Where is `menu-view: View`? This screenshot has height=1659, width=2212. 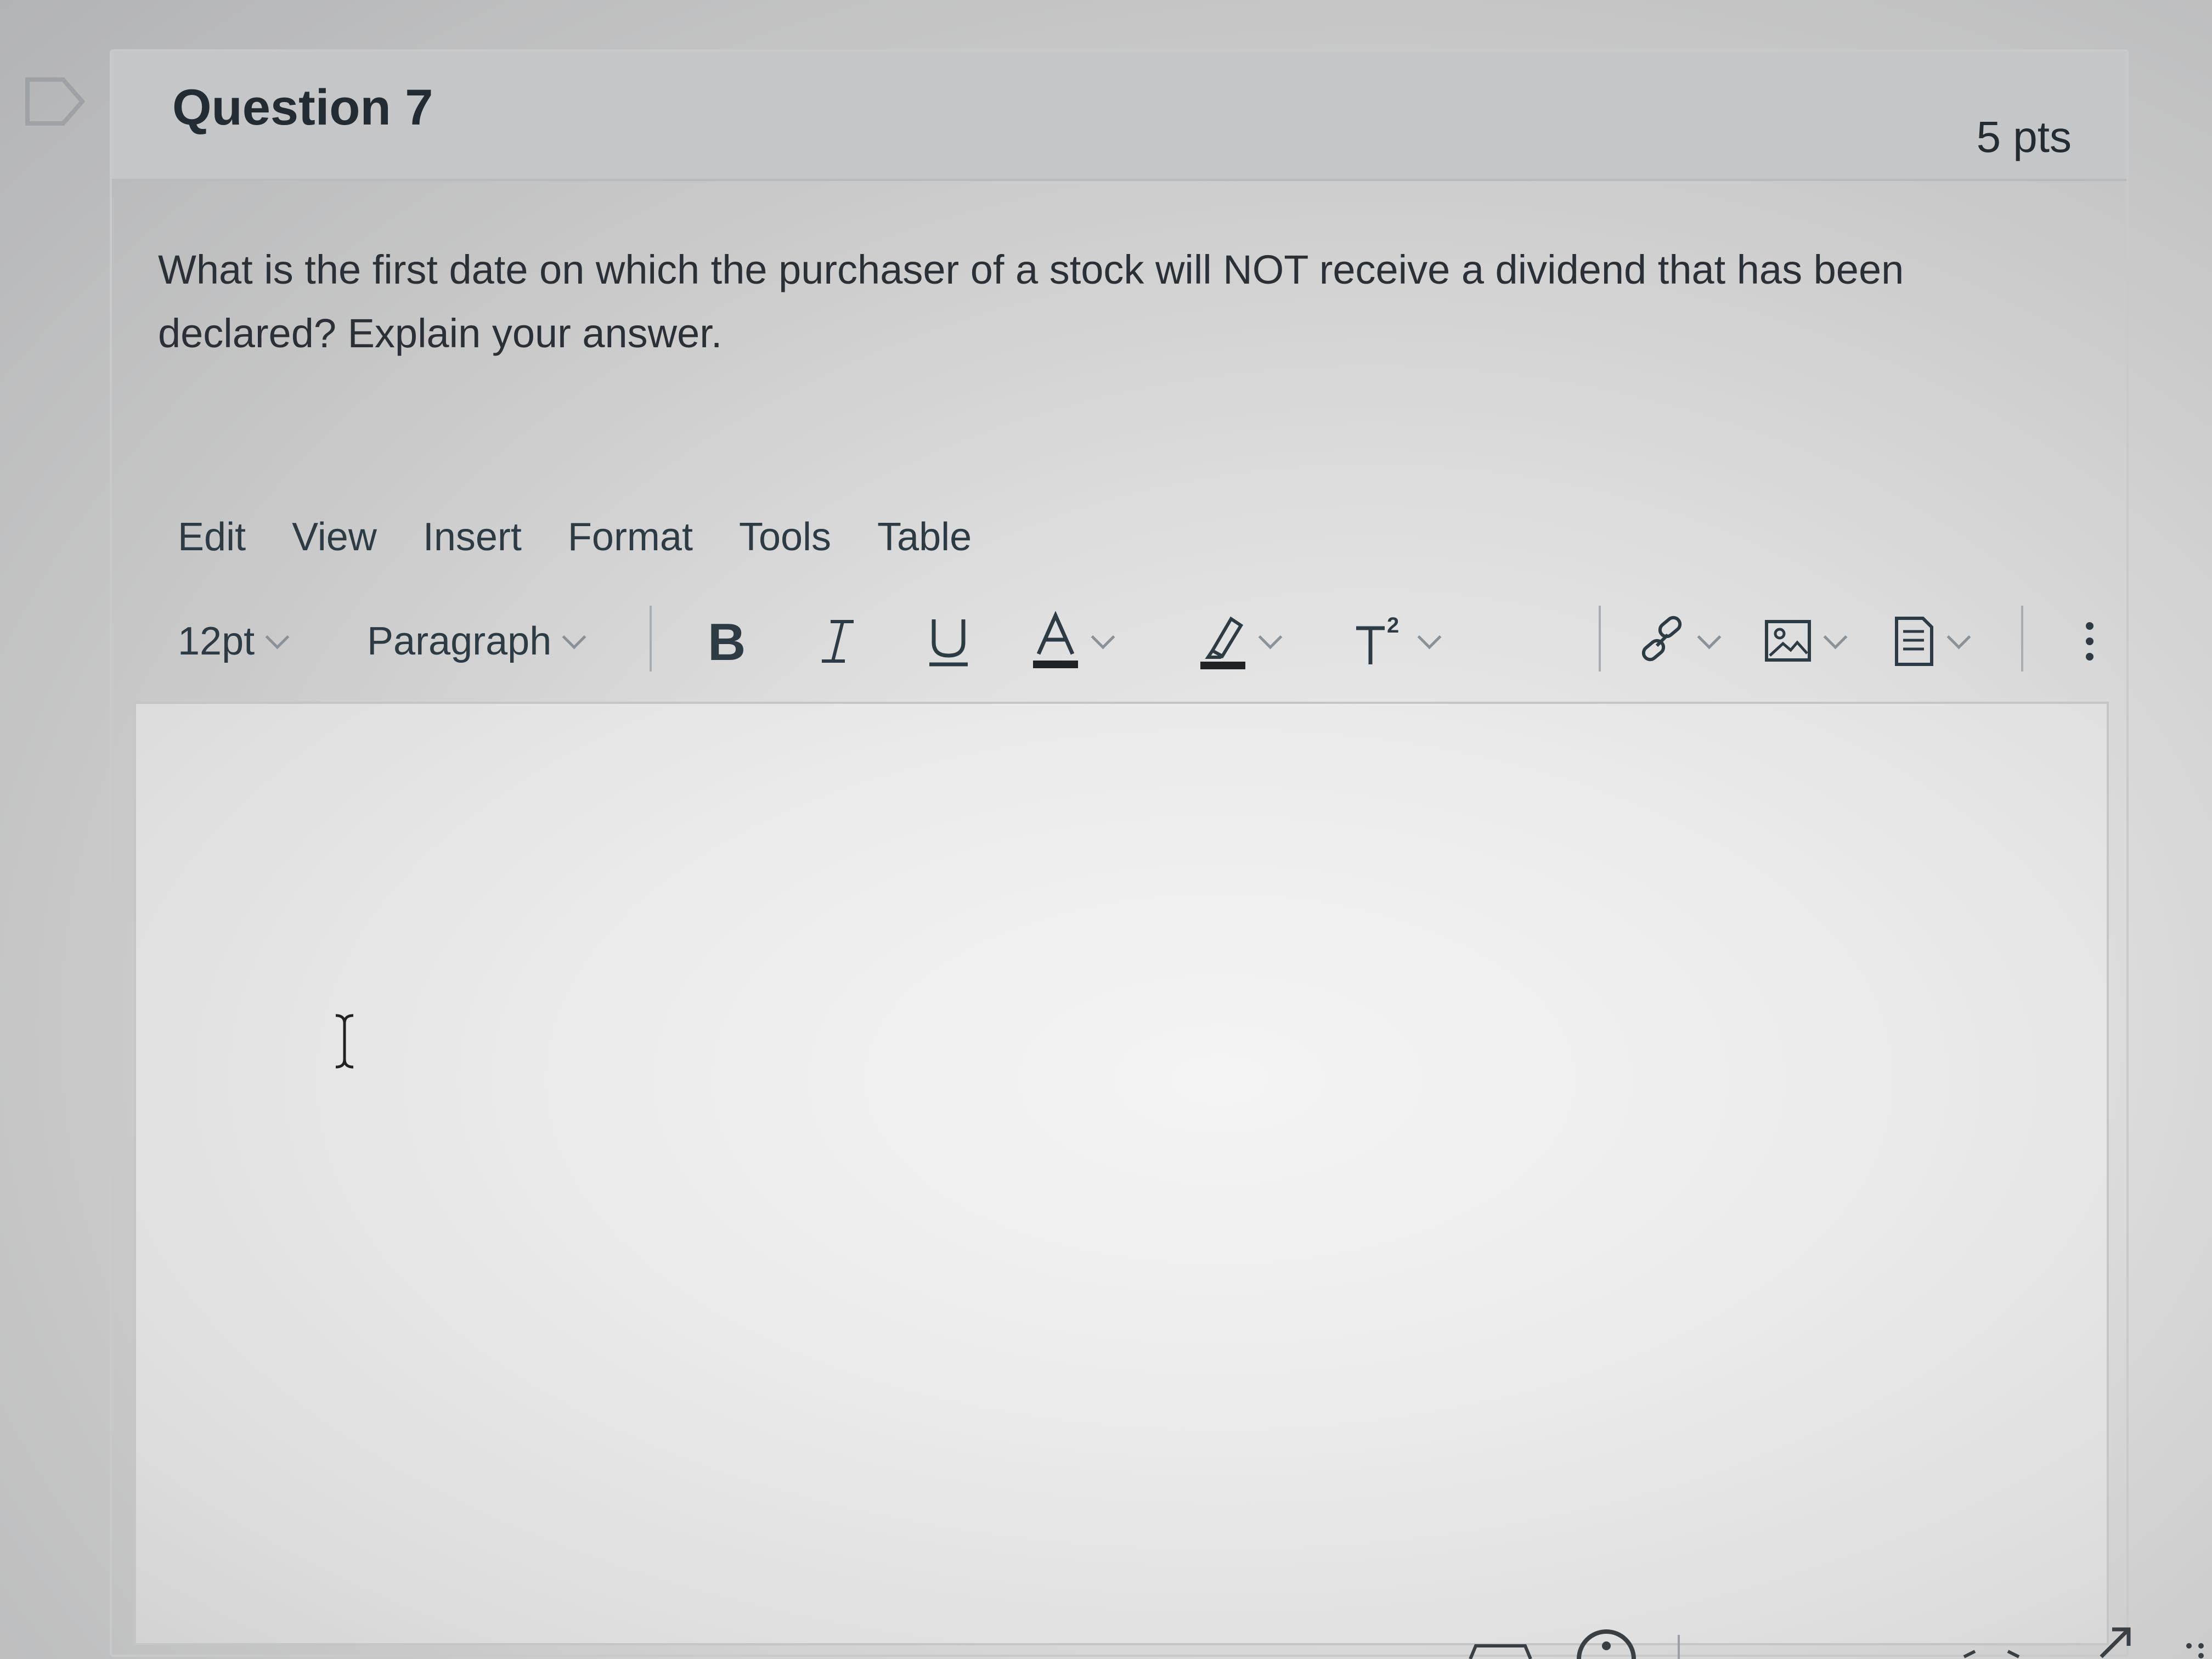
menu-view: View is located at coordinates (334, 537).